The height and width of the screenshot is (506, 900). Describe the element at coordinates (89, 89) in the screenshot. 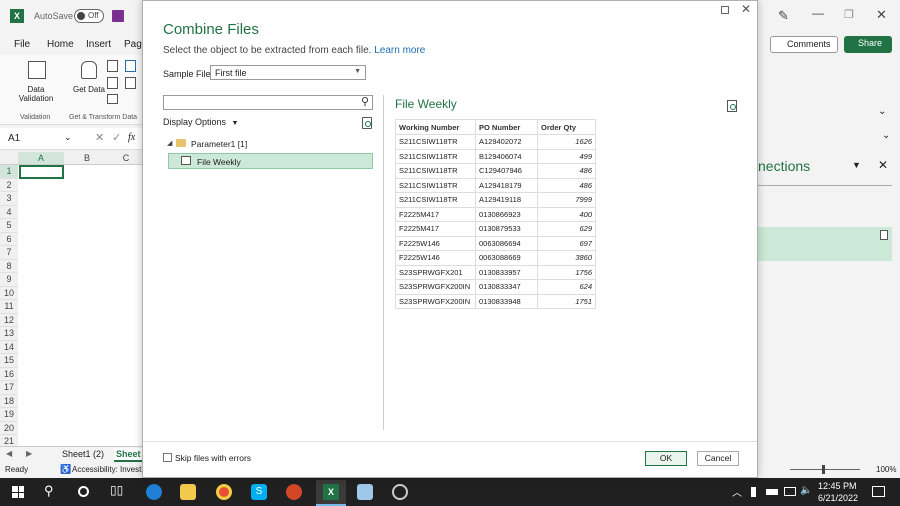

I see `get-data-button: Get Data` at that location.